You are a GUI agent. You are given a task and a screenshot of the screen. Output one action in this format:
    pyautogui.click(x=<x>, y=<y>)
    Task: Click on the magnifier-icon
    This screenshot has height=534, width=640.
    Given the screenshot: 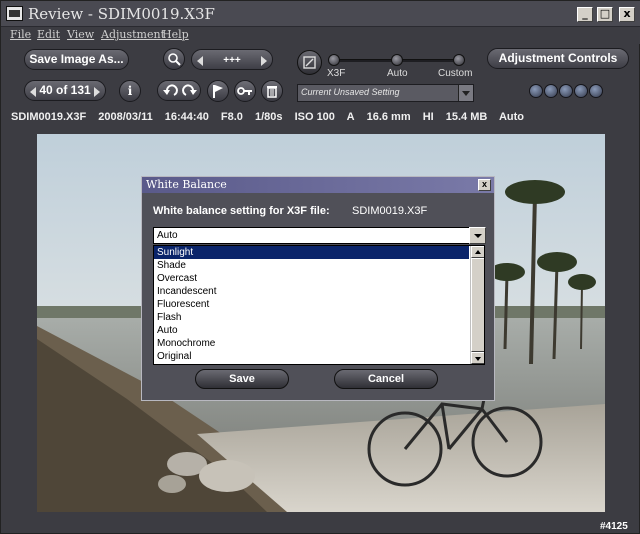 What is the action you would take?
    pyautogui.click(x=174, y=59)
    